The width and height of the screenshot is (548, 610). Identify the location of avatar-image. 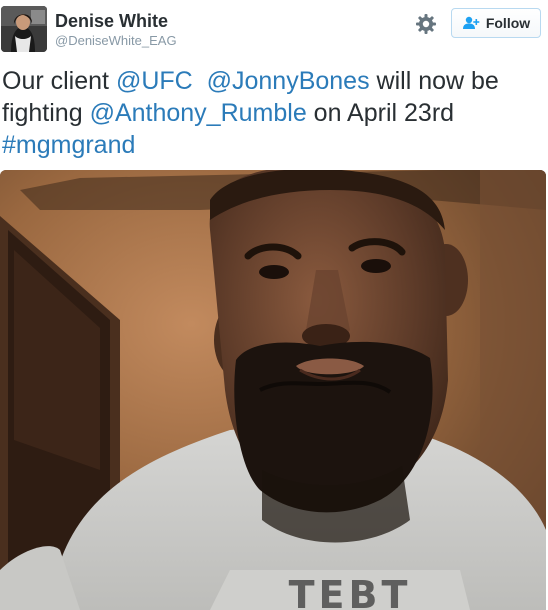
(24, 29).